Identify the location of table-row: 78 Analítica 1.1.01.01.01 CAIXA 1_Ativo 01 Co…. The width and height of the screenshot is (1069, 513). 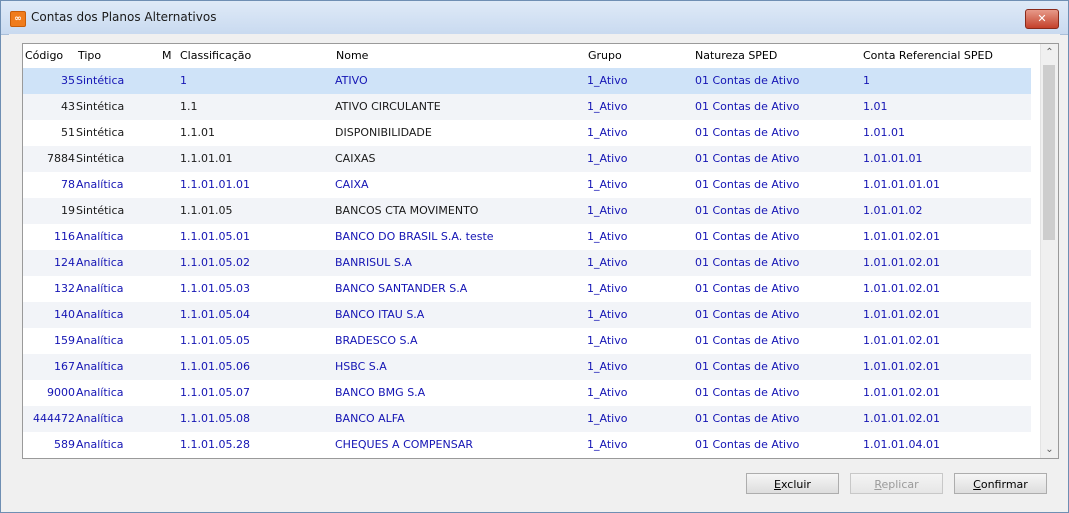
(527, 185).